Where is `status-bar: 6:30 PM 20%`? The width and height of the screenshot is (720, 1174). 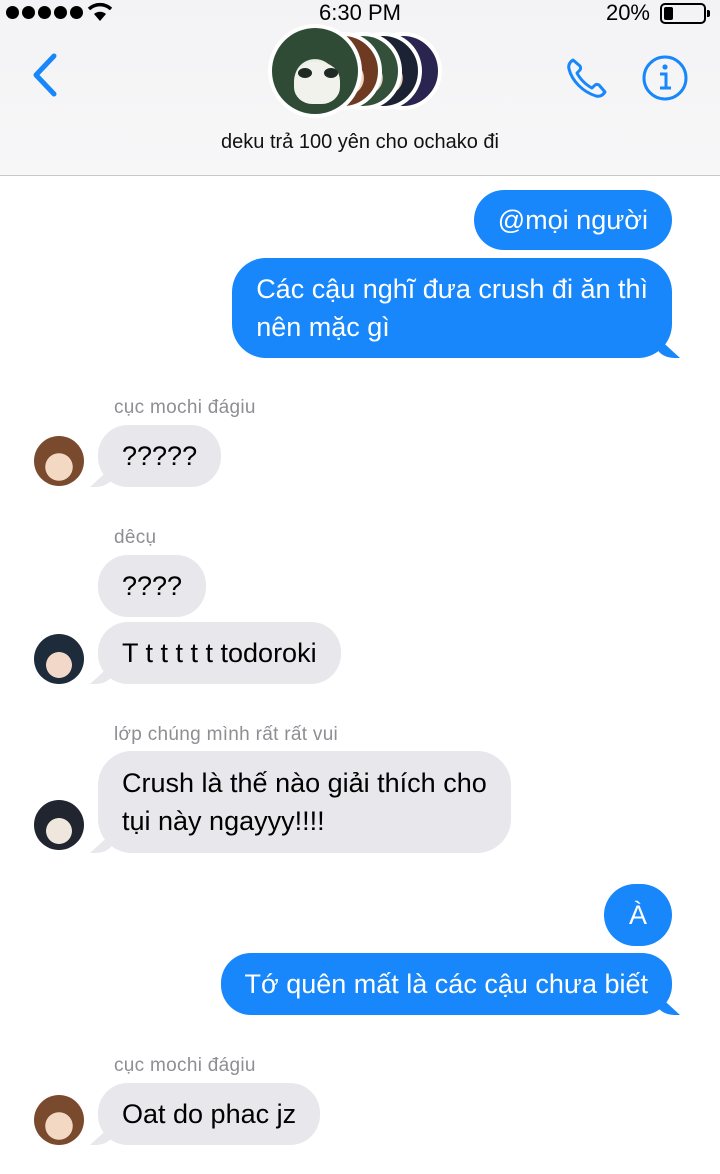
status-bar: 6:30 PM 20% is located at coordinates (360, 13).